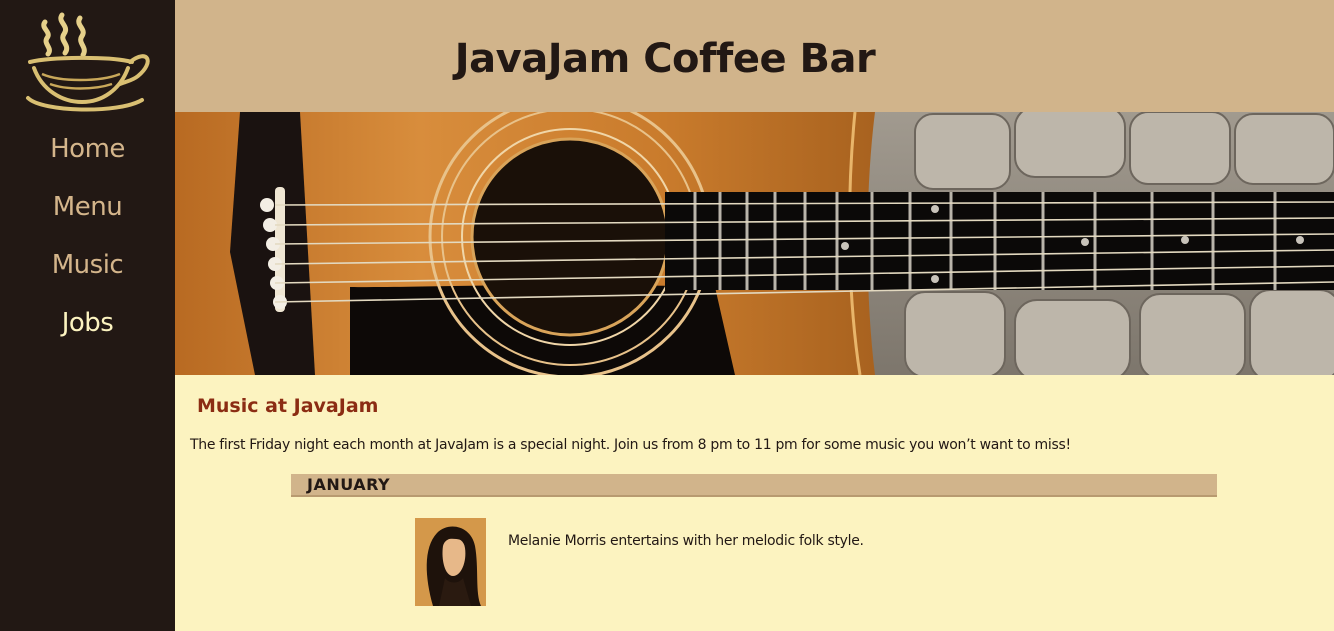 Image resolution: width=1334 pixels, height=631 pixels. I want to click on performer-photo, so click(450, 562).